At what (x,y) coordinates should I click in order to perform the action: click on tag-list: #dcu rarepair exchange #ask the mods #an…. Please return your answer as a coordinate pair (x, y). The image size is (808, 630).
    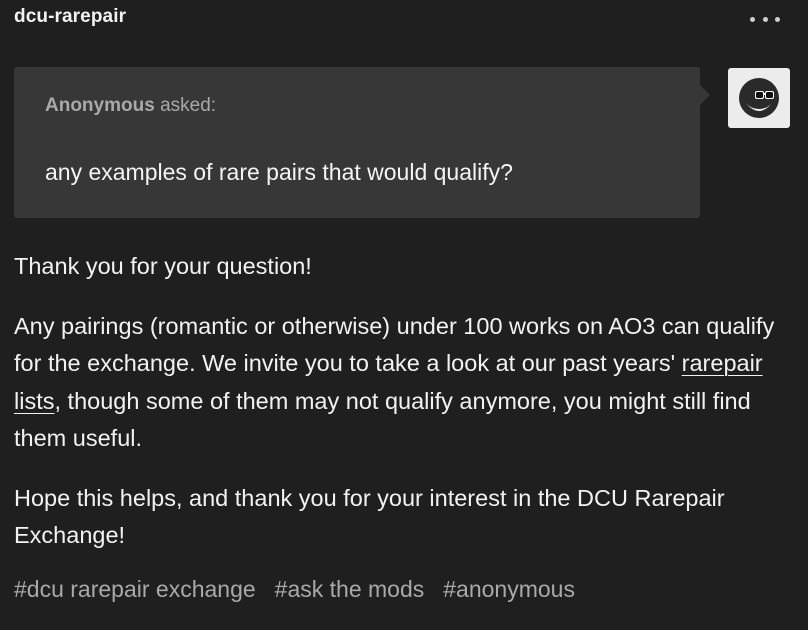
    Looking at the image, I should click on (294, 589).